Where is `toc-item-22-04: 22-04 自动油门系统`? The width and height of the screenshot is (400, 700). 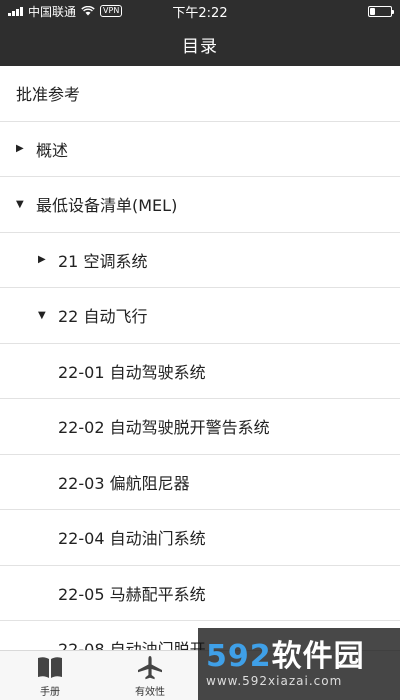
toc-item-22-04: 22-04 自动油门系统 is located at coordinates (200, 538).